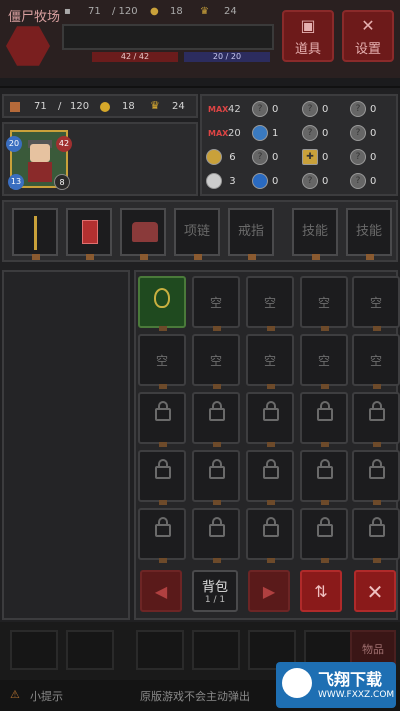 This screenshot has height=711, width=400. Describe the element at coordinates (162, 303) in the screenshot. I see `bag-slot-amulet` at that location.